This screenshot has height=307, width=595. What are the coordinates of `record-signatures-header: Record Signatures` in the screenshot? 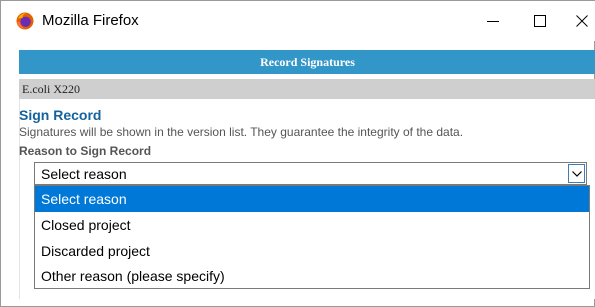 It's located at (307, 62).